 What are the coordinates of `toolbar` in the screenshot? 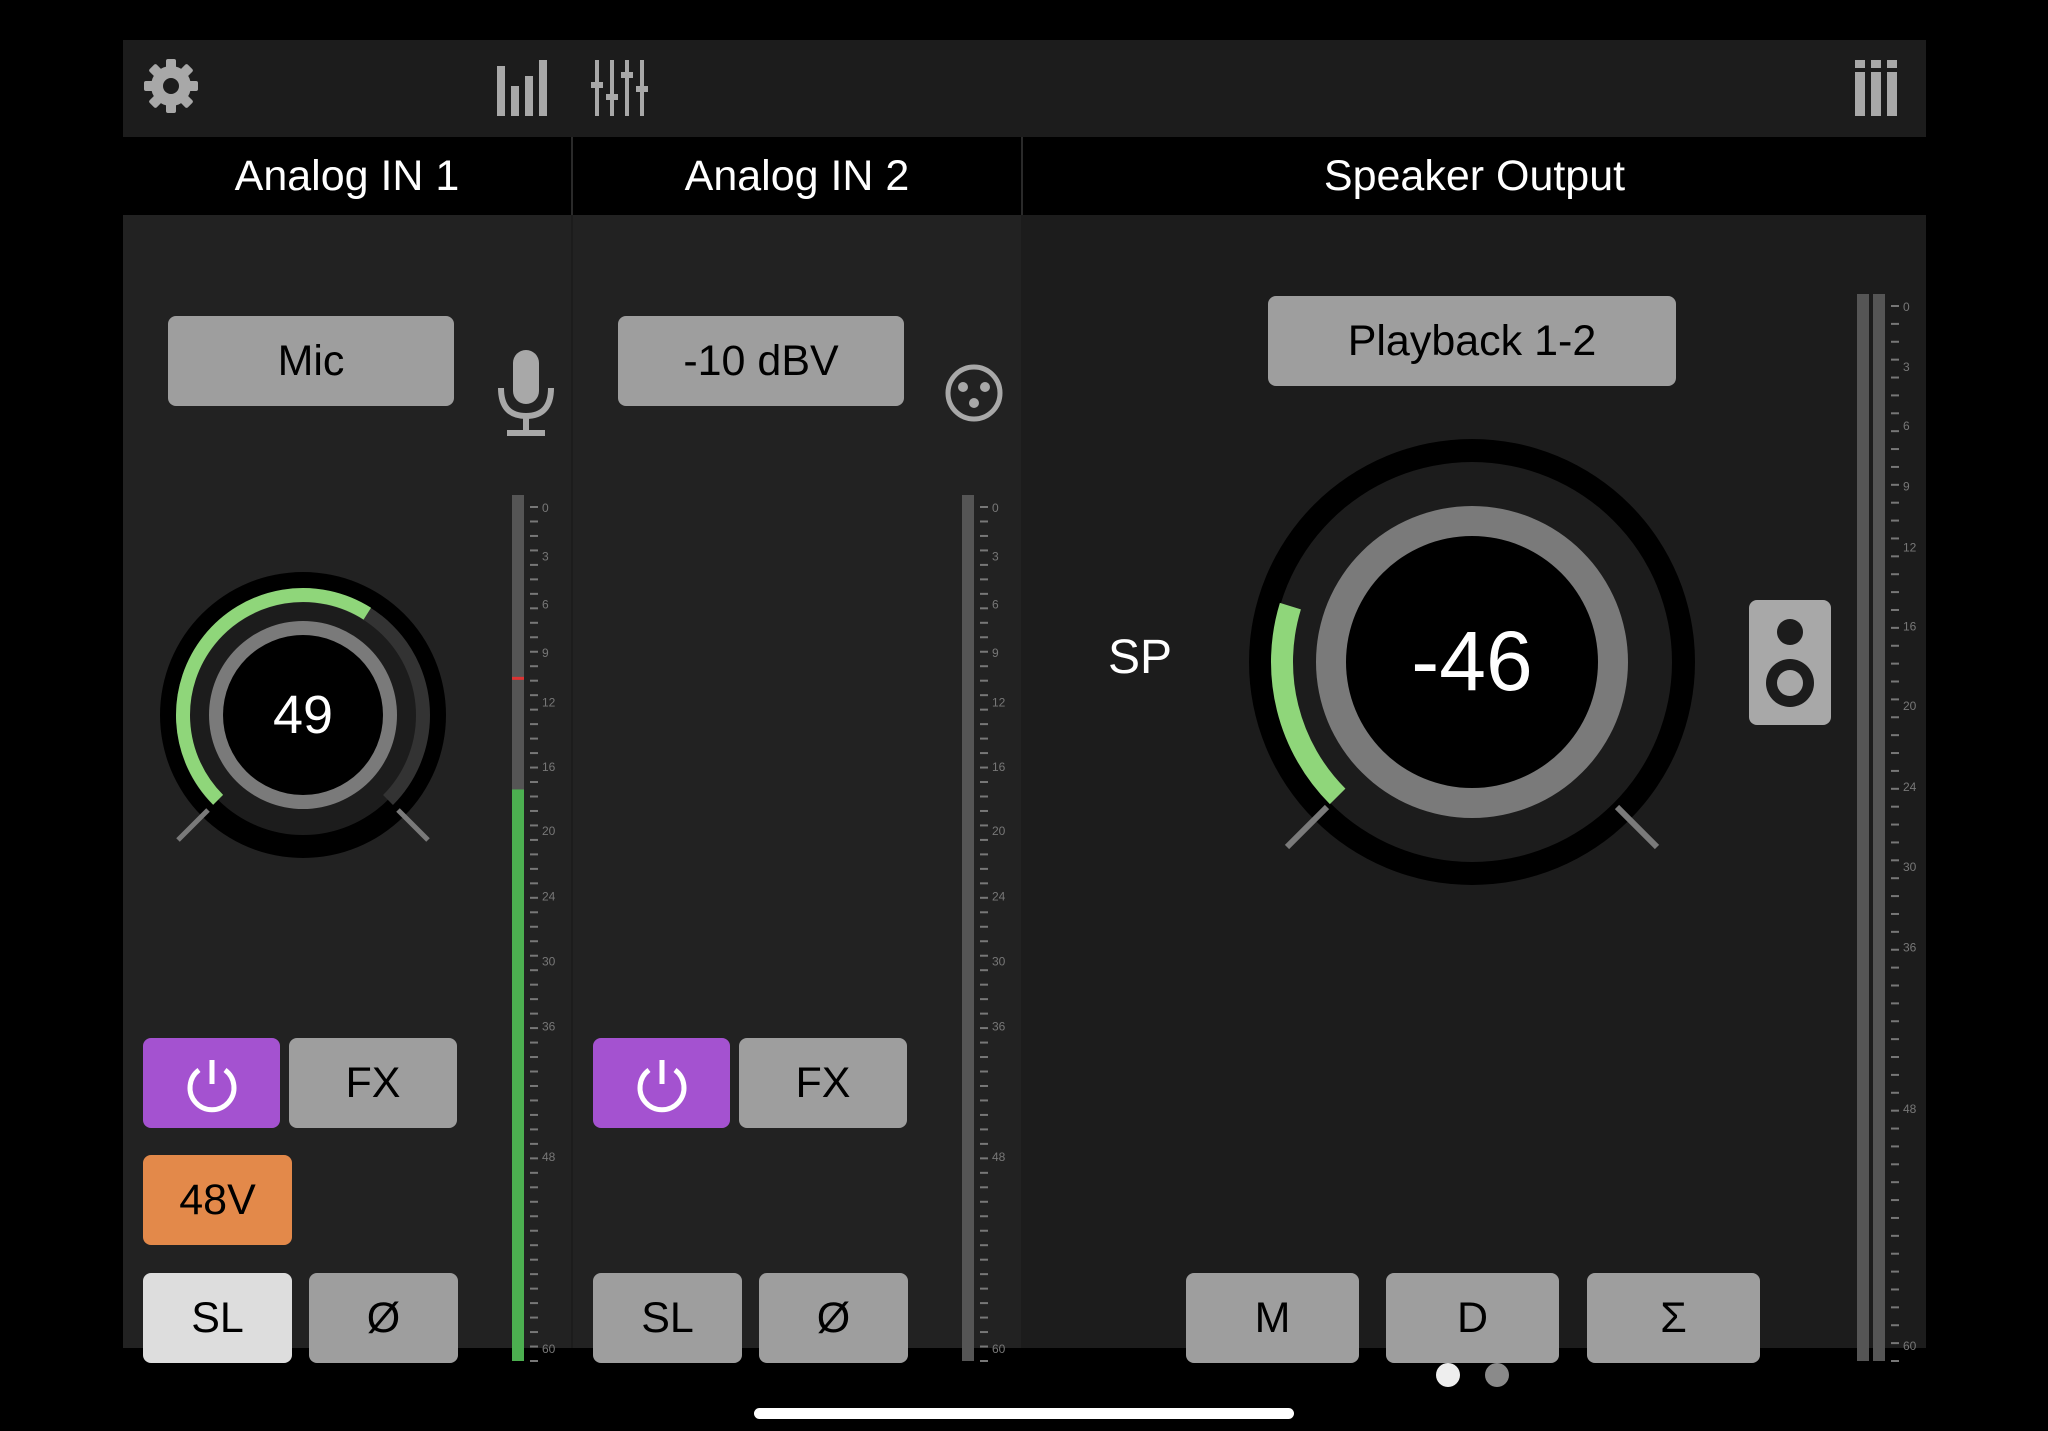 It's located at (1024, 88).